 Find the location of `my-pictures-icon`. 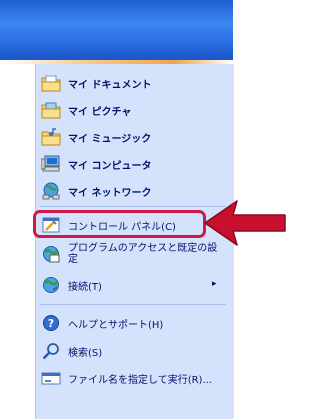

my-pictures-icon is located at coordinates (51, 110).